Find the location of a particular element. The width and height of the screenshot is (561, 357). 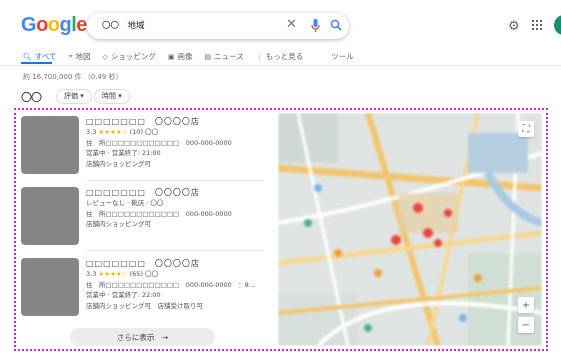

hours-filter-chip: 時間 ▾ is located at coordinates (112, 96).